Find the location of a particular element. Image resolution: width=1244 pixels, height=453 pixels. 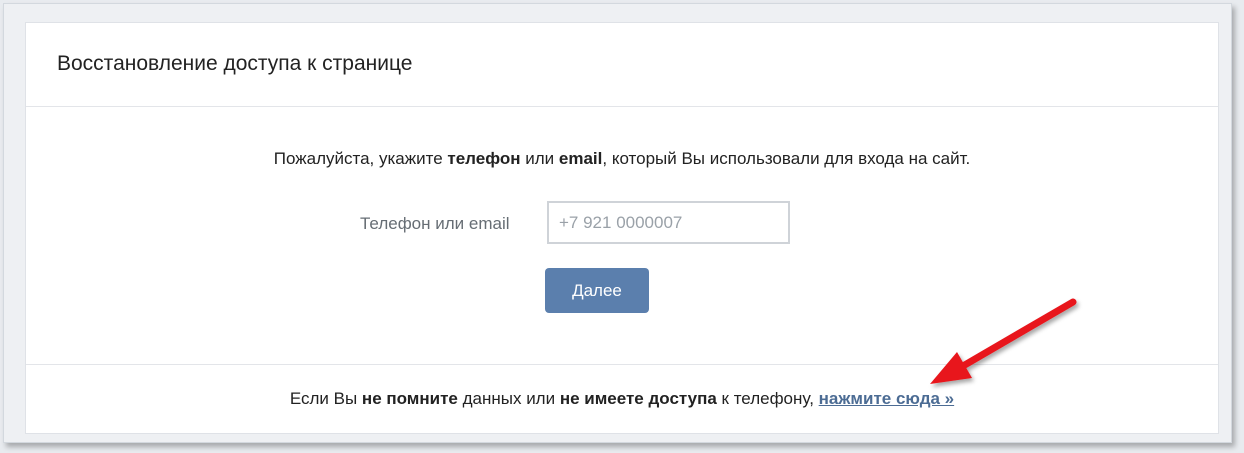

footer-part1: Если Вы is located at coordinates (325, 398).